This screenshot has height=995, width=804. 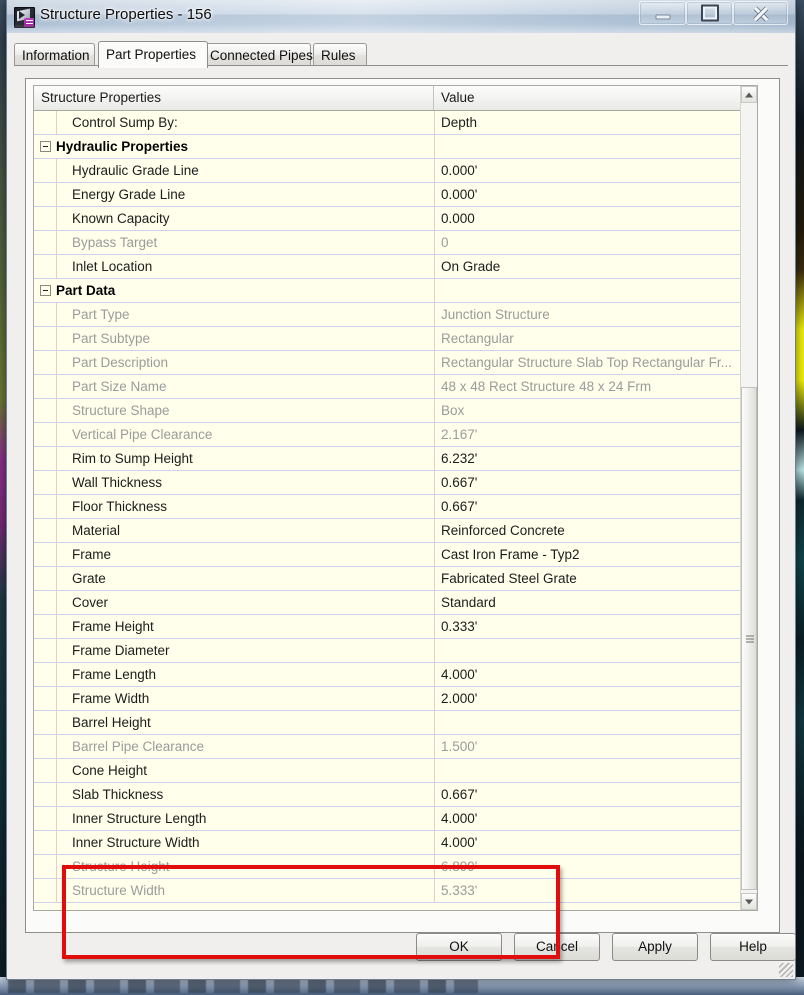 I want to click on grid-header-value: Value, so click(x=595, y=98).